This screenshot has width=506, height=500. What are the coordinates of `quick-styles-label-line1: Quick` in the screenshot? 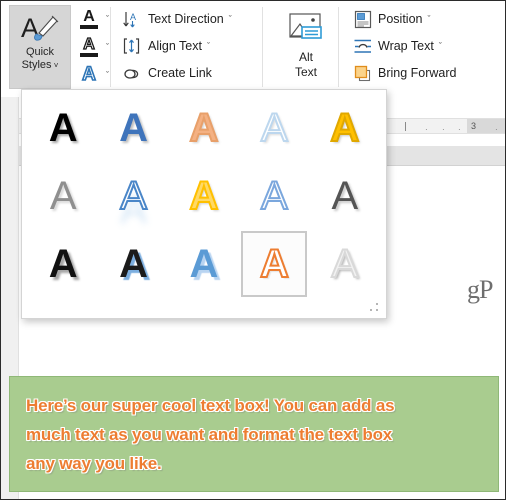 It's located at (40, 52).